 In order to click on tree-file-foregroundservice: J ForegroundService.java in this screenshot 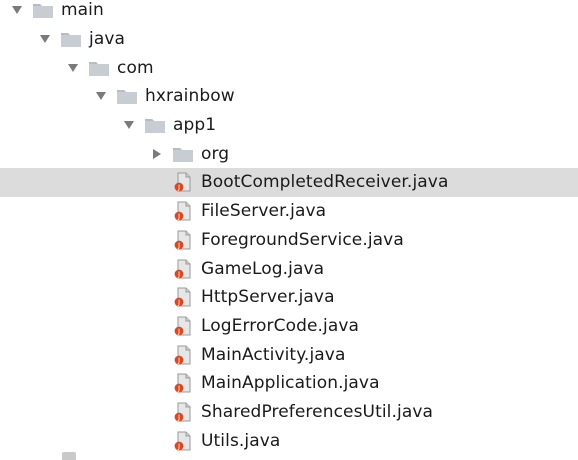, I will do `click(289, 240)`.